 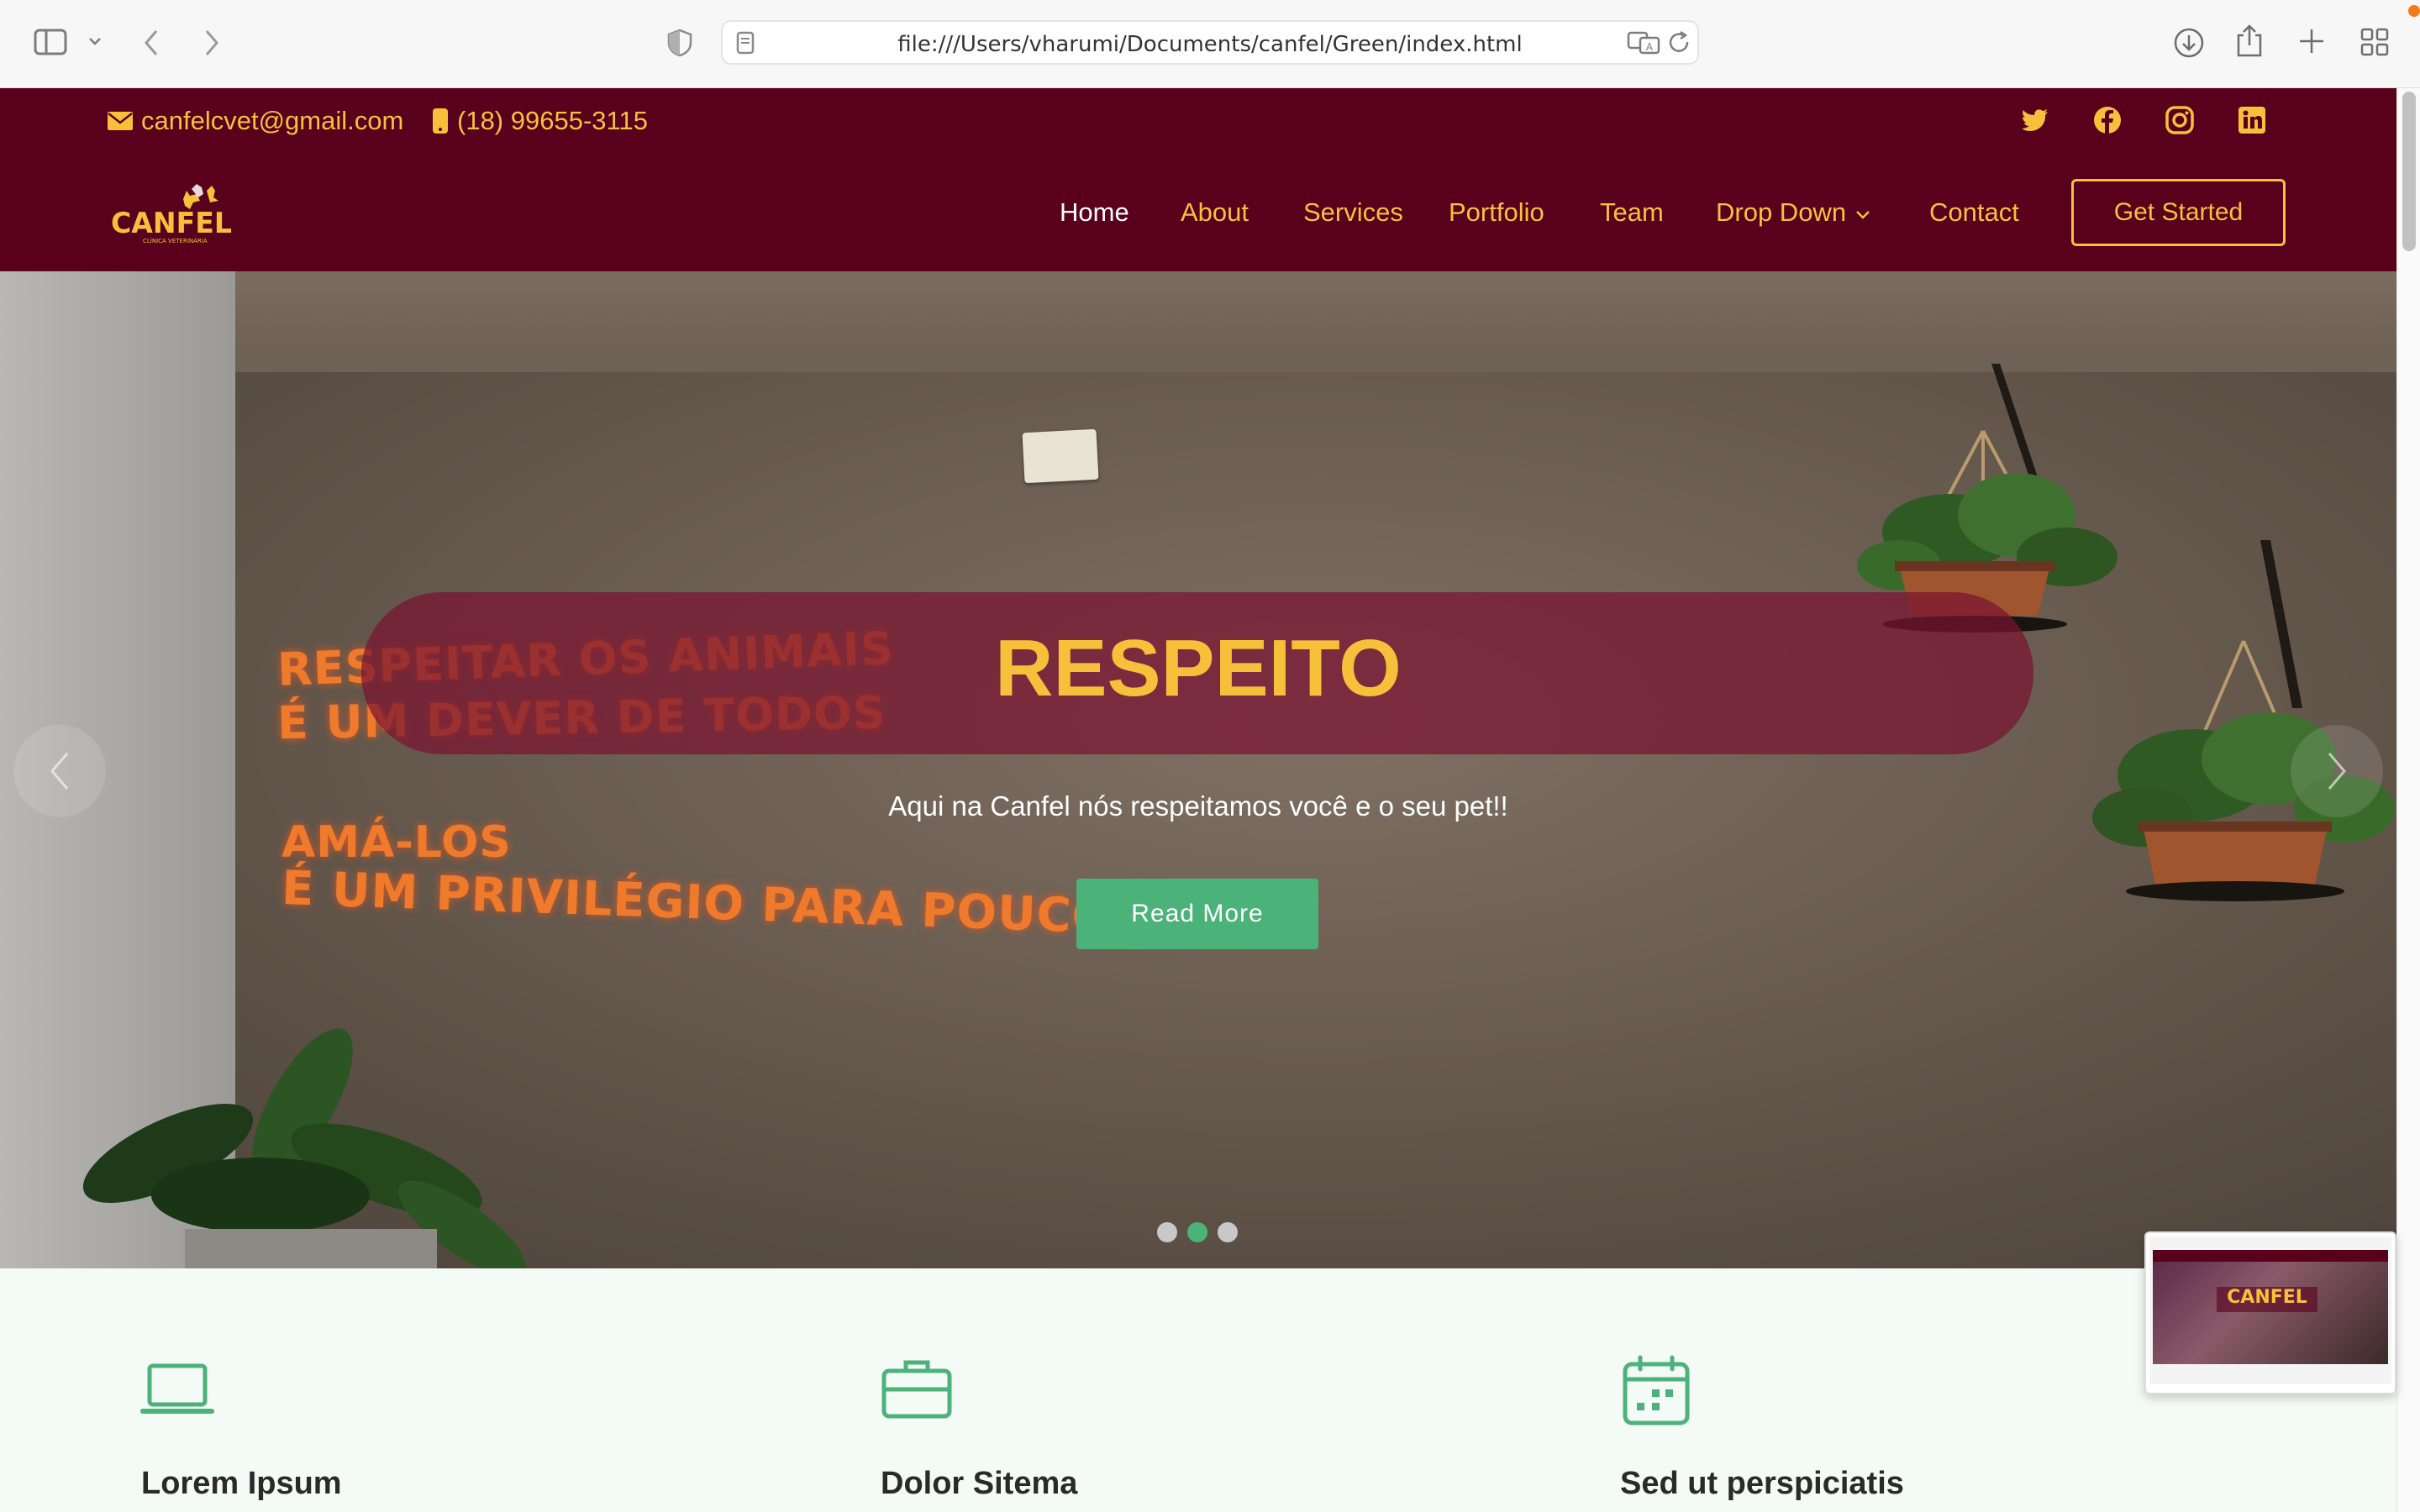 I want to click on feature-title-2: Dolor Sitema, so click(x=980, y=1483).